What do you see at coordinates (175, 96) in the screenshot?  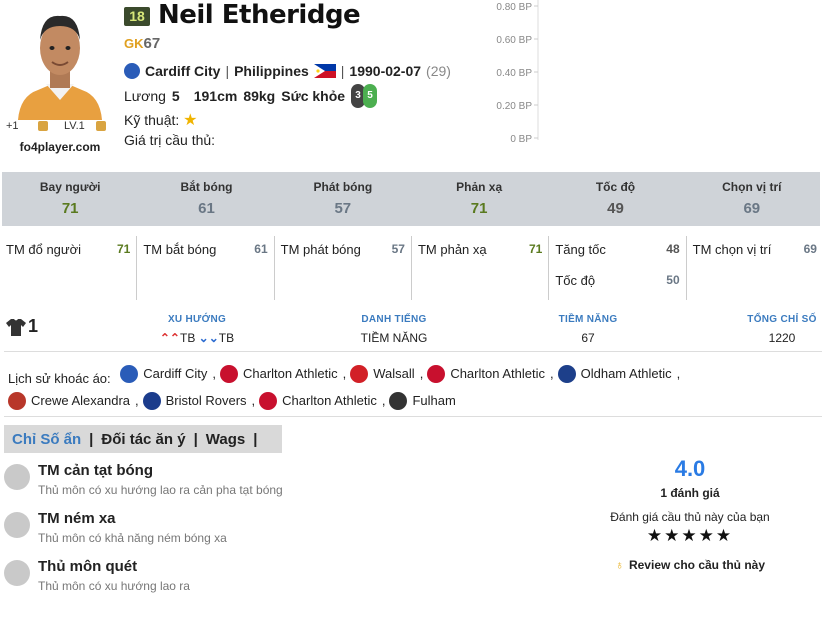 I see `wage-value: 5` at bounding box center [175, 96].